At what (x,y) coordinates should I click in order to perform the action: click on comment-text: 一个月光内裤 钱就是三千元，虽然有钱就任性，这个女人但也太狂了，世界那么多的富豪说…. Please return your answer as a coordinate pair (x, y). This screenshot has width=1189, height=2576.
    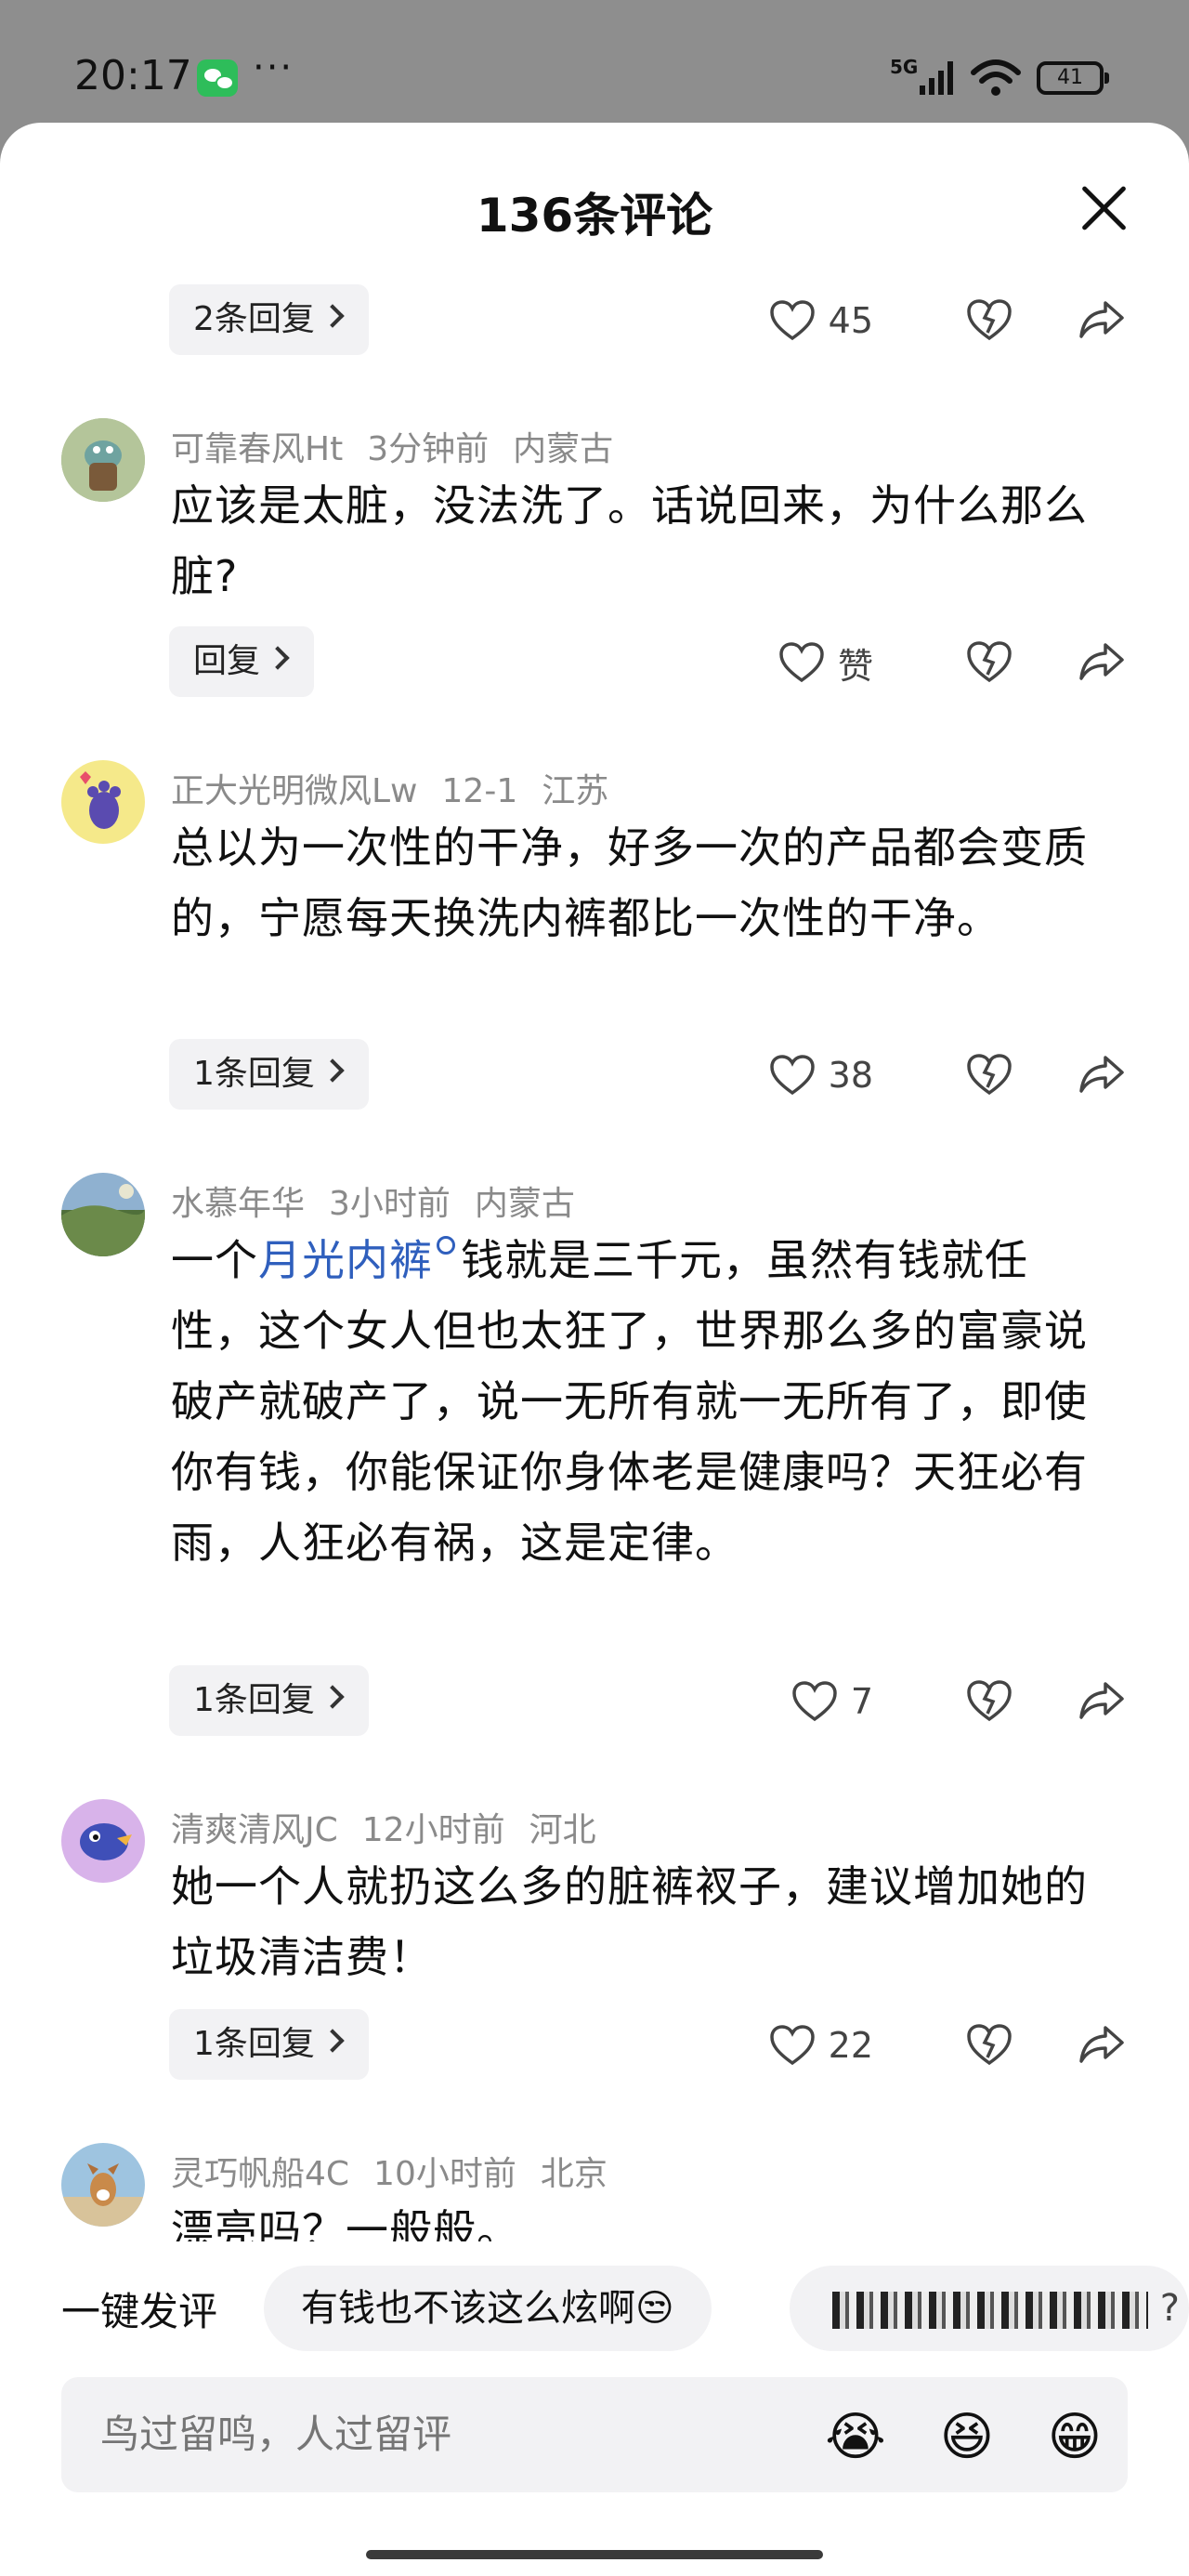
    Looking at the image, I should click on (636, 1401).